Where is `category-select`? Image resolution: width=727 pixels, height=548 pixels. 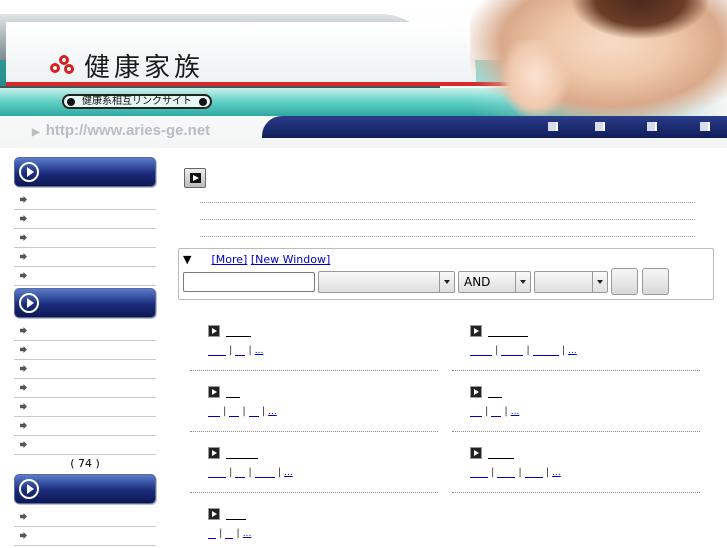 category-select is located at coordinates (386, 282).